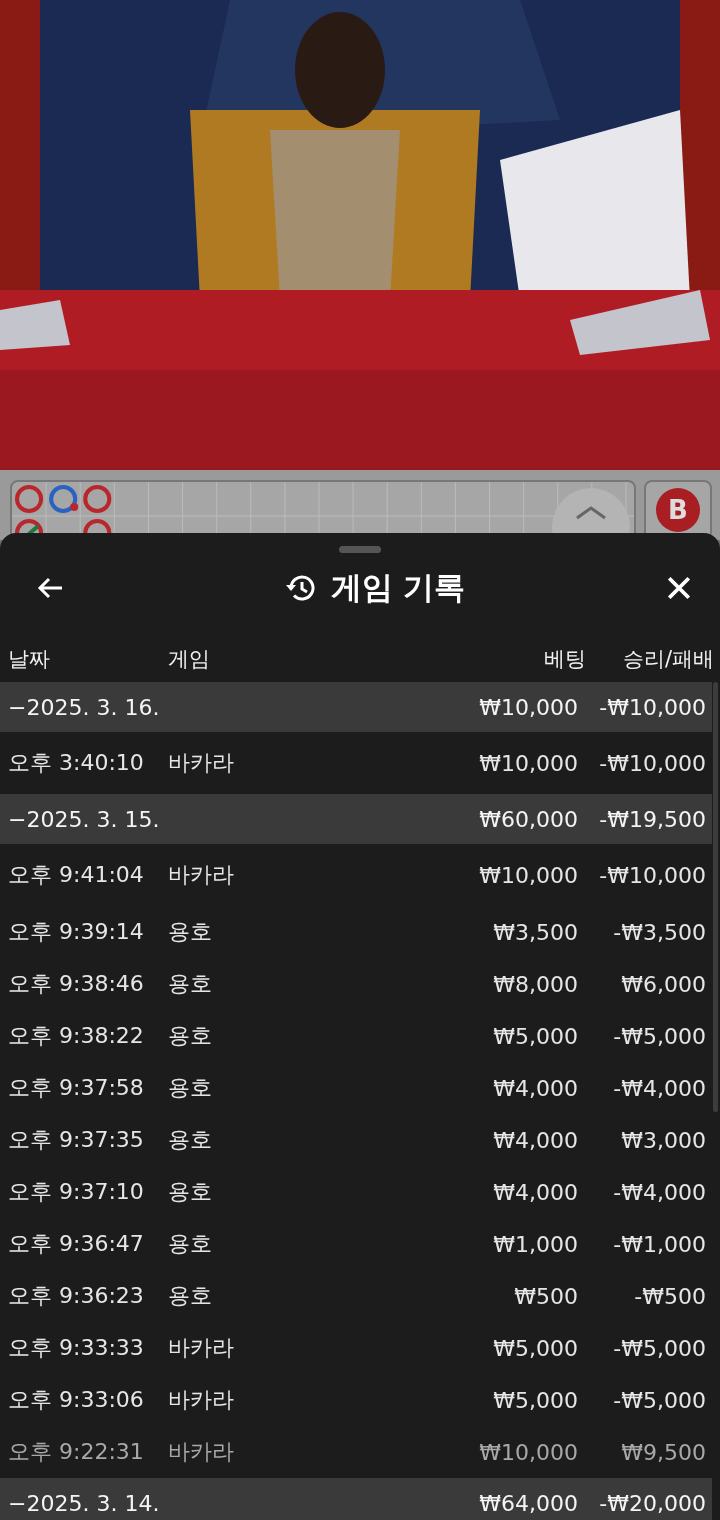 This screenshot has width=720, height=1520. What do you see at coordinates (659, 932) in the screenshot?
I see `table-cell-text: -₩3,500` at bounding box center [659, 932].